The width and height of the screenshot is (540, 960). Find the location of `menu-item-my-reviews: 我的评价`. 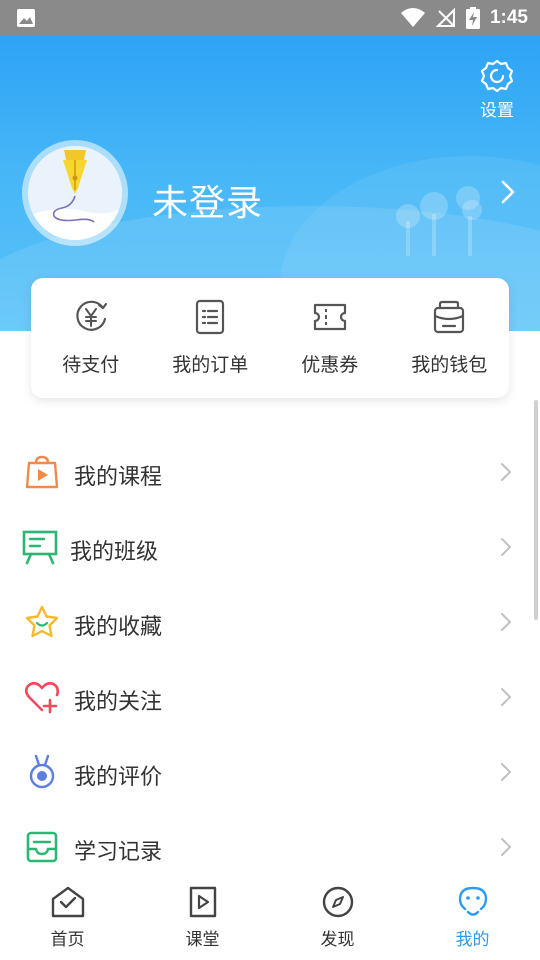

menu-item-my-reviews: 我的评价 is located at coordinates (270, 772).